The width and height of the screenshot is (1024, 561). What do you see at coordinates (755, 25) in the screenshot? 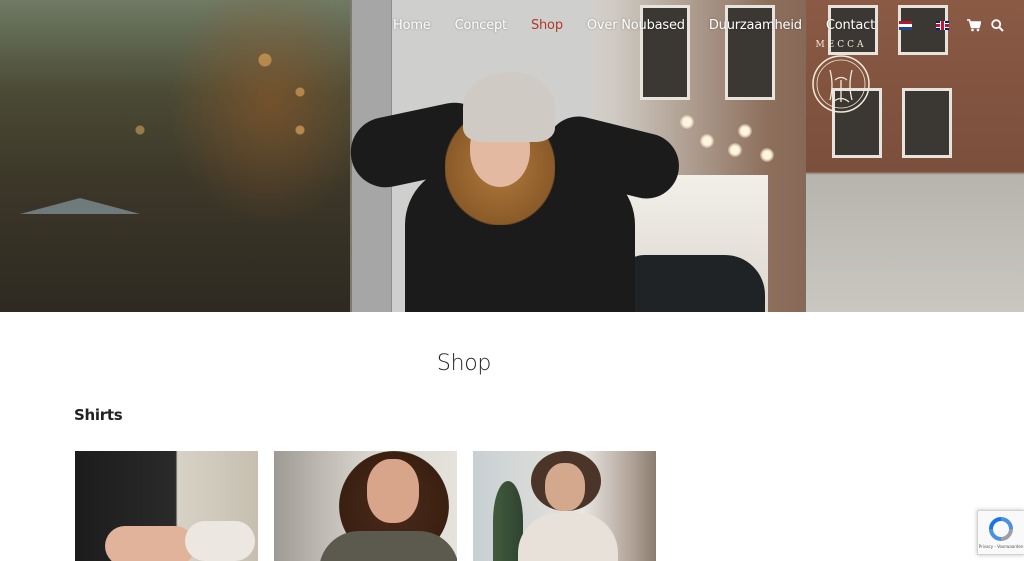
I see `nav-item-duurzaamheid: Duurzaamheid` at bounding box center [755, 25].